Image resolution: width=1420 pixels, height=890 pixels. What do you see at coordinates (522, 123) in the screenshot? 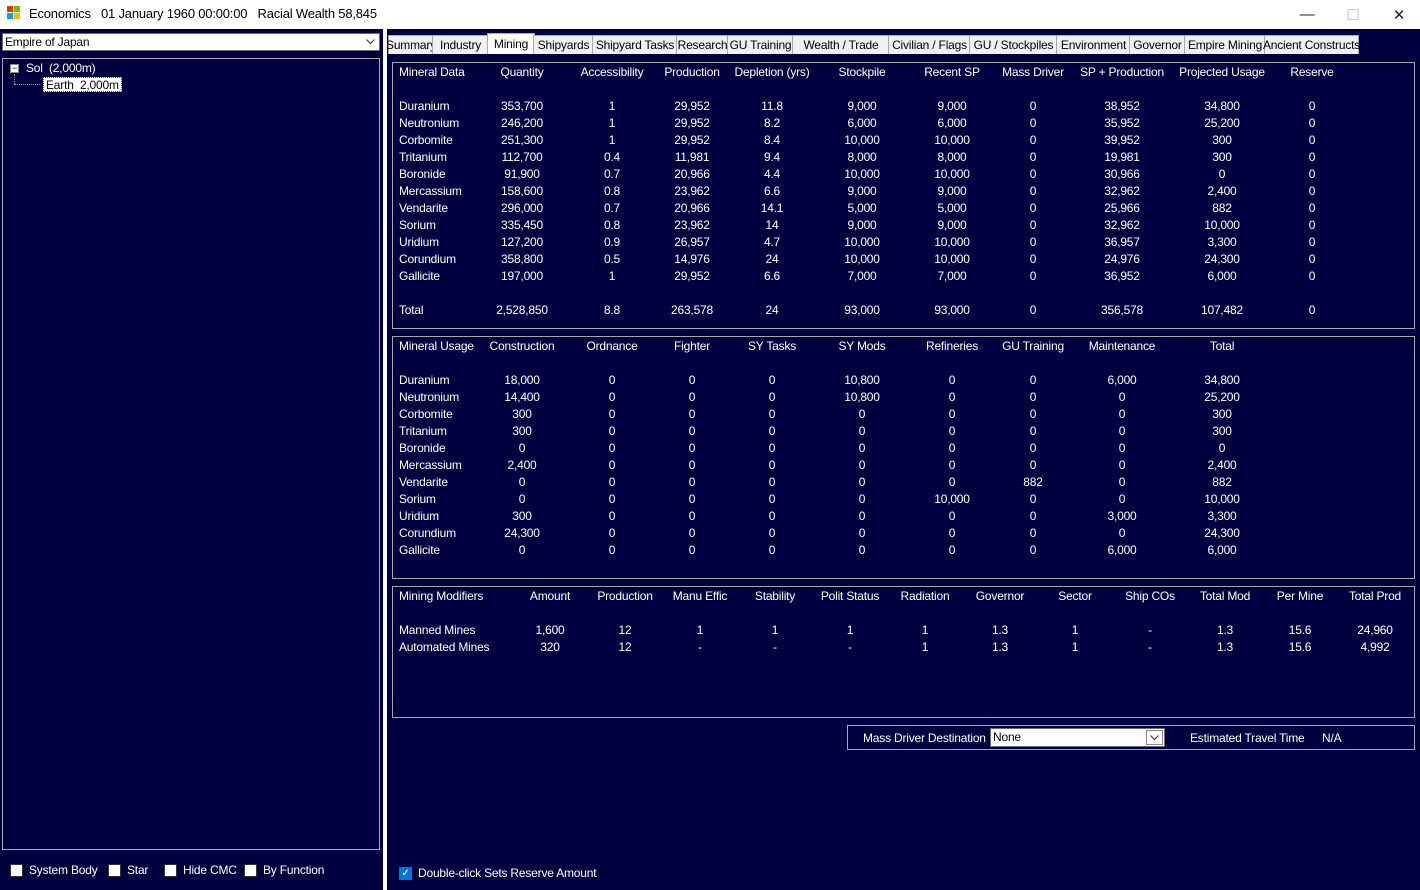
I see `table-cell: 246,200` at bounding box center [522, 123].